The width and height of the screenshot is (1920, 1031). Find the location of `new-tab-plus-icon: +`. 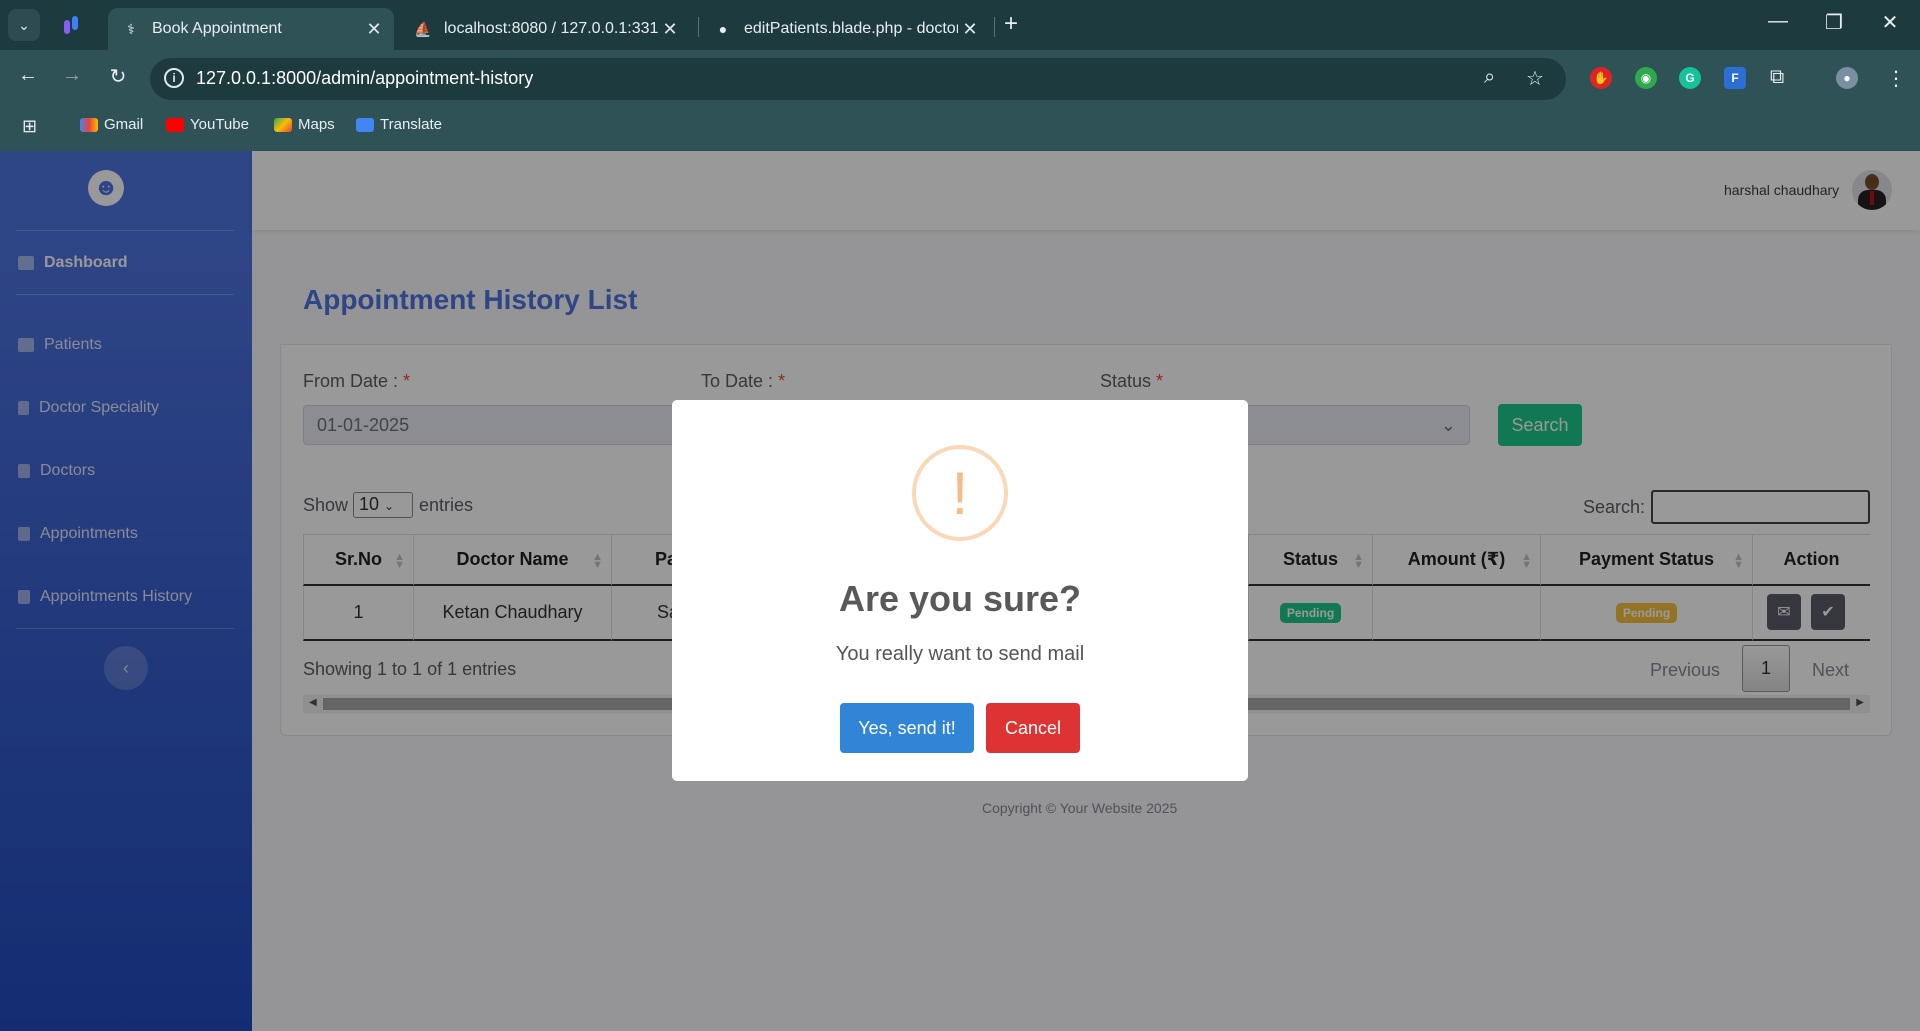

new-tab-plus-icon: + is located at coordinates (1011, 24).